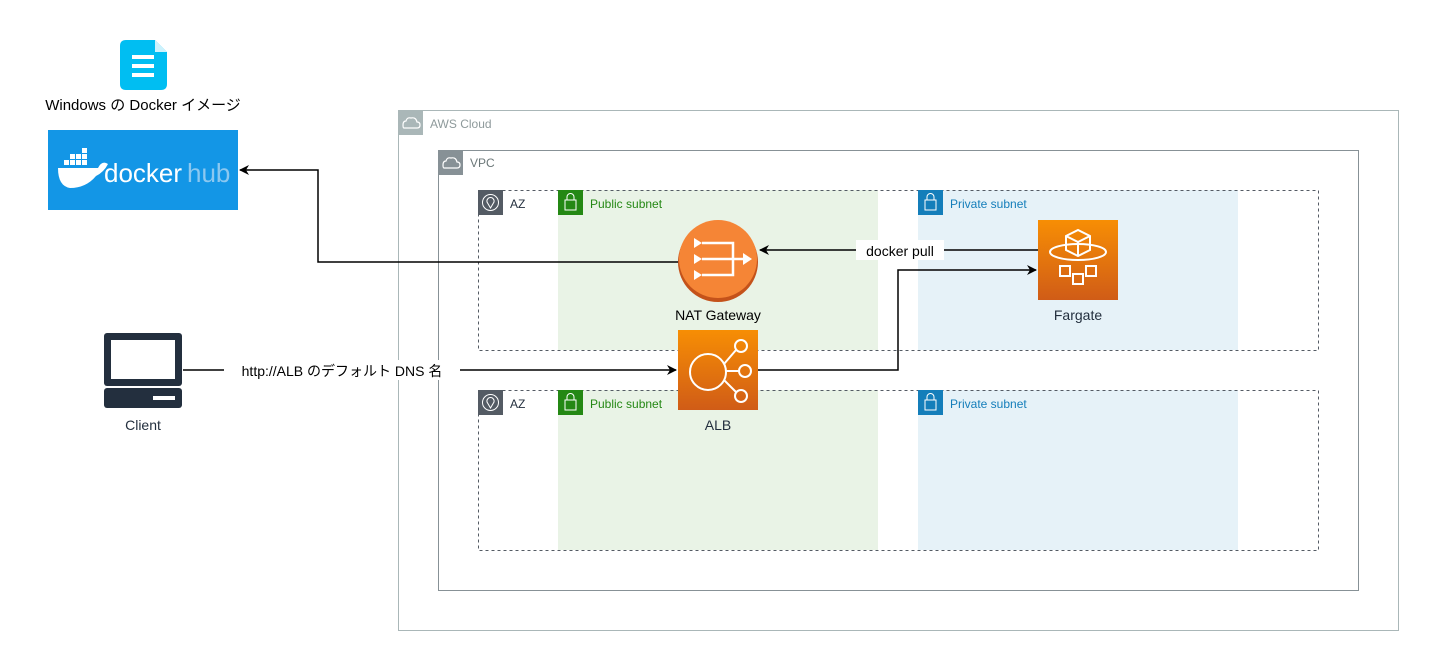  I want to click on image-label: Windows の Docker イメージ, so click(143, 105).